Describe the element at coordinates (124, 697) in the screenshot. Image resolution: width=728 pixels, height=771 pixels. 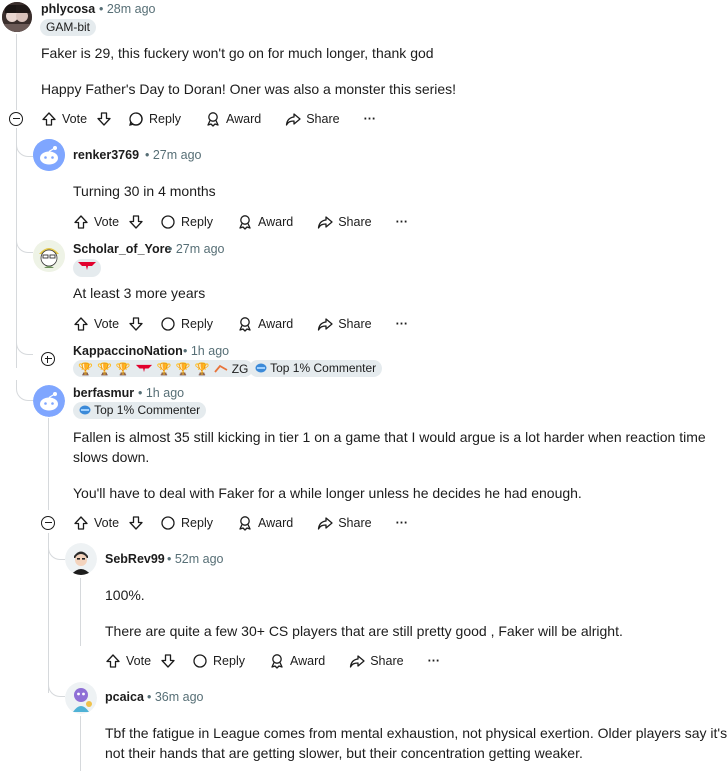
I see `username: pcaica` at that location.